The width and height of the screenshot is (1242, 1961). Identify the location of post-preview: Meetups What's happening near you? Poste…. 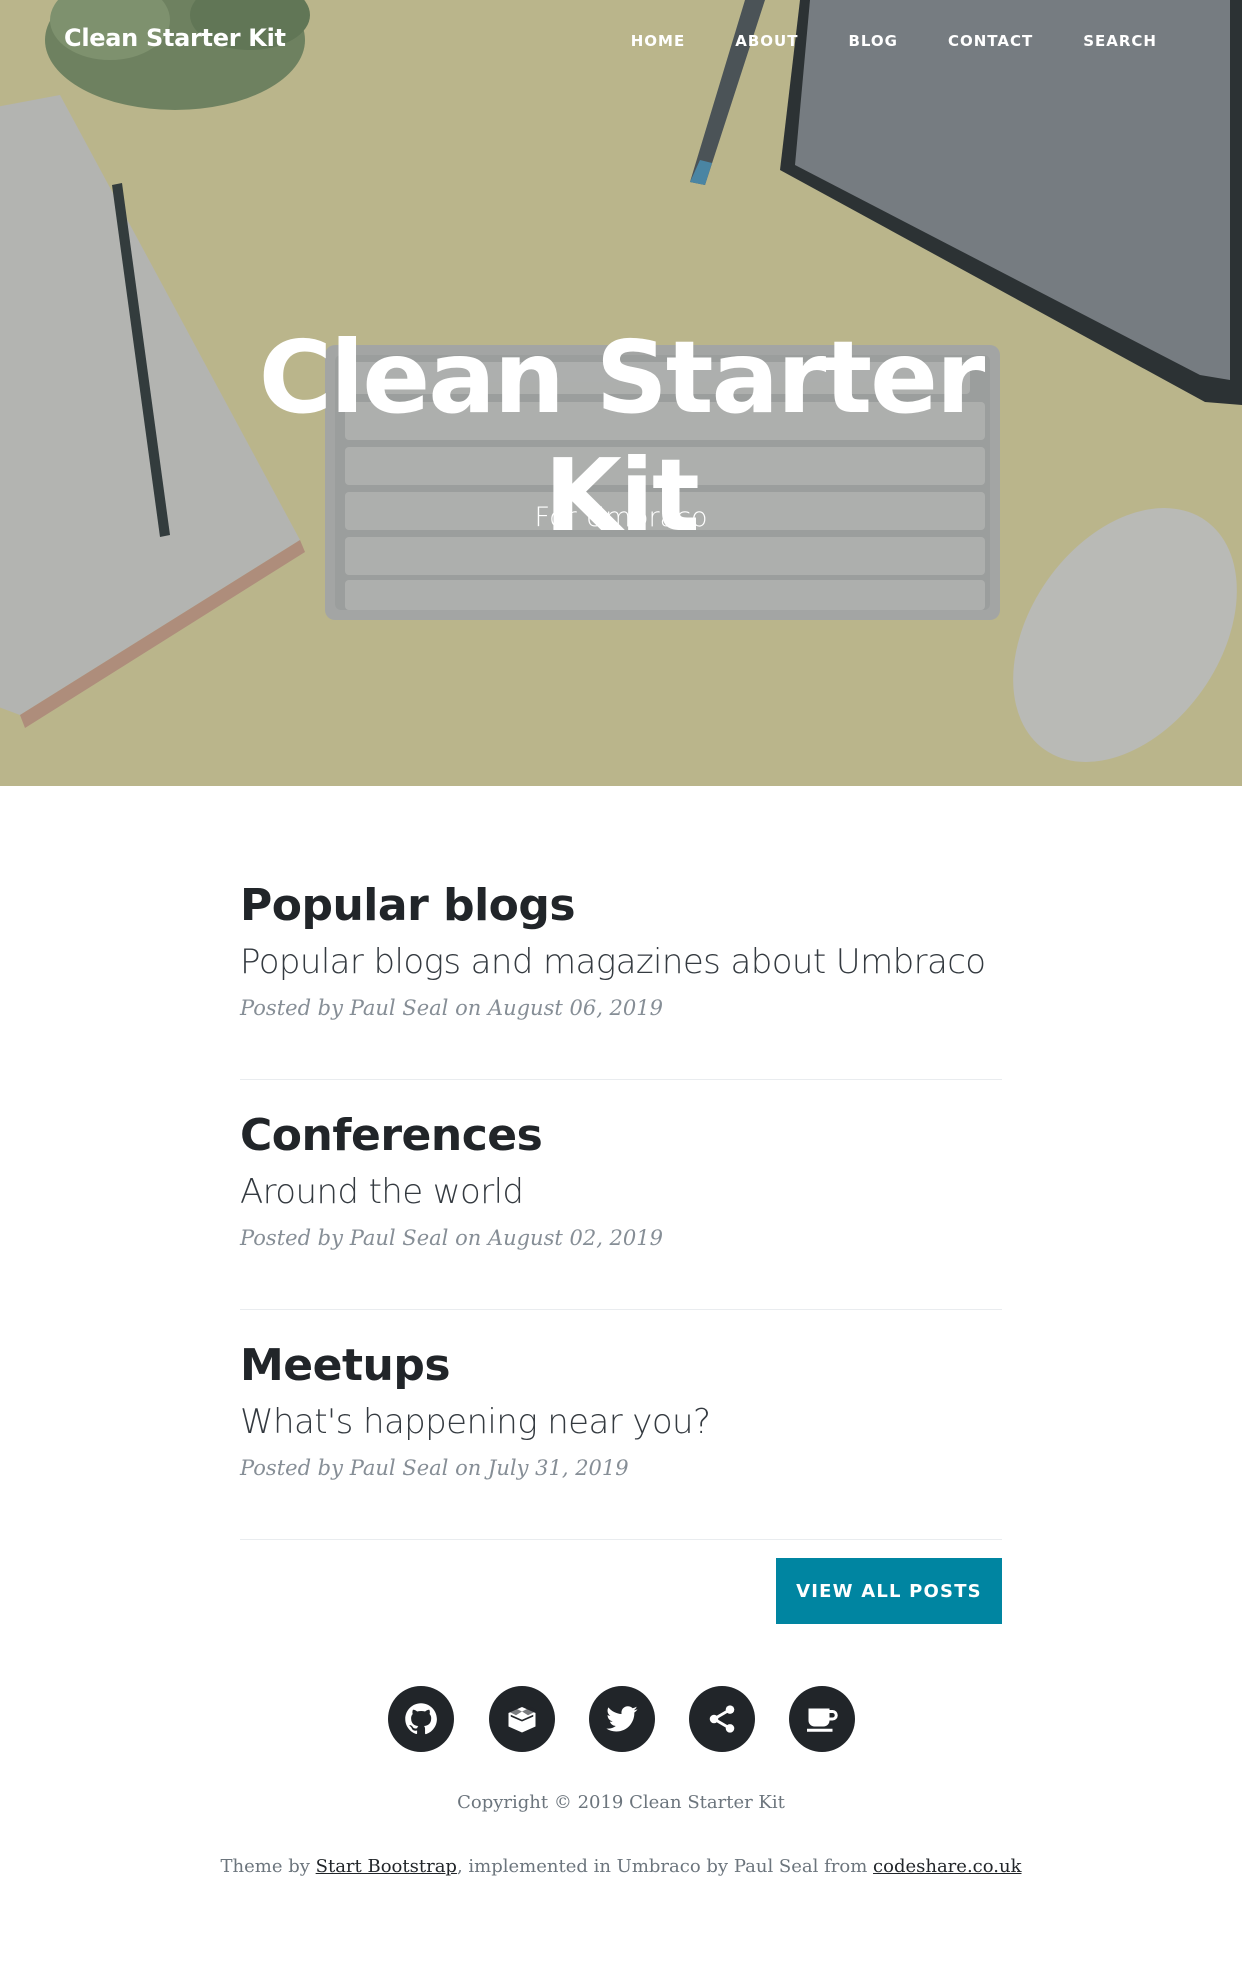
(621, 1440).